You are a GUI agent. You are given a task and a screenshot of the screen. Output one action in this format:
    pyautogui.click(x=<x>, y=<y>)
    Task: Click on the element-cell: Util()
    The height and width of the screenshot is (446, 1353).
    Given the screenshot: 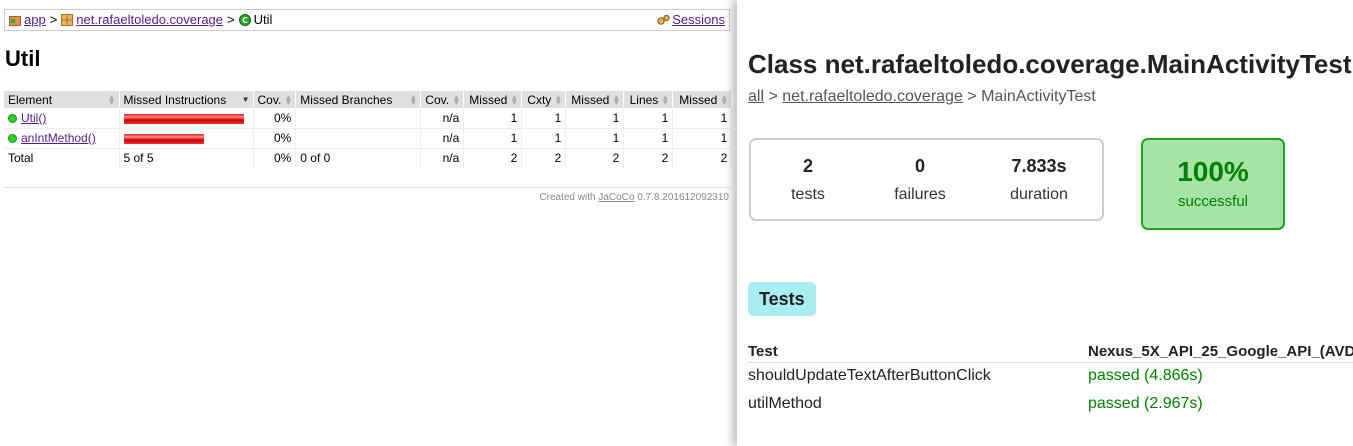 What is the action you would take?
    pyautogui.click(x=62, y=118)
    